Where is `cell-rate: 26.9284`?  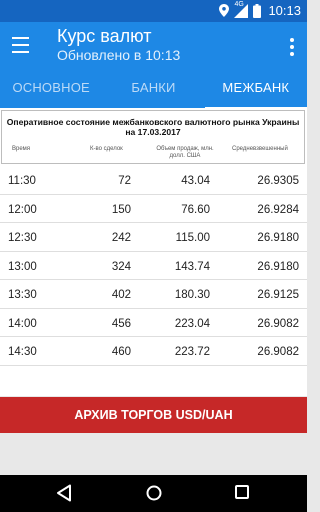 cell-rate: 26.9284 is located at coordinates (278, 209).